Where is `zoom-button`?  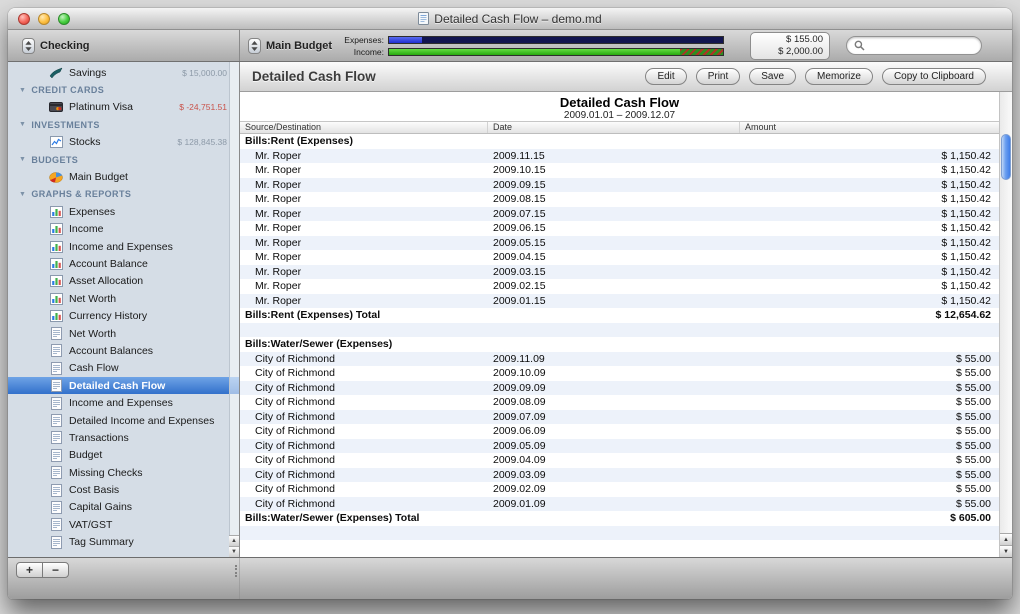 zoom-button is located at coordinates (64, 19).